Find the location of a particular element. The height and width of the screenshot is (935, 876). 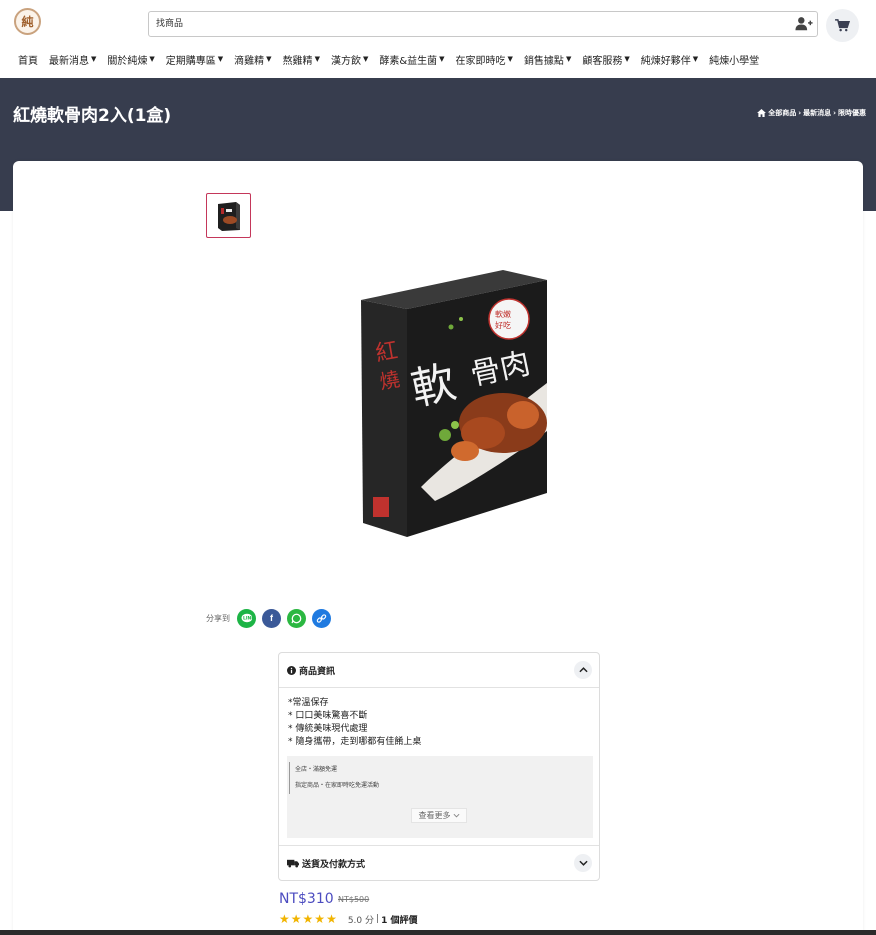

nav-label: 銷售據點 is located at coordinates (543, 61).